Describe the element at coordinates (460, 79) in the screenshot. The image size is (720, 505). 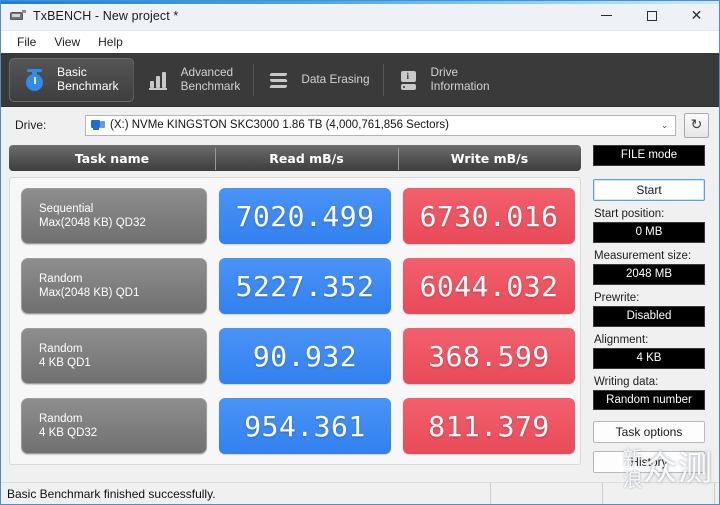
I see `tab-drive-information-label: Drive Information` at that location.